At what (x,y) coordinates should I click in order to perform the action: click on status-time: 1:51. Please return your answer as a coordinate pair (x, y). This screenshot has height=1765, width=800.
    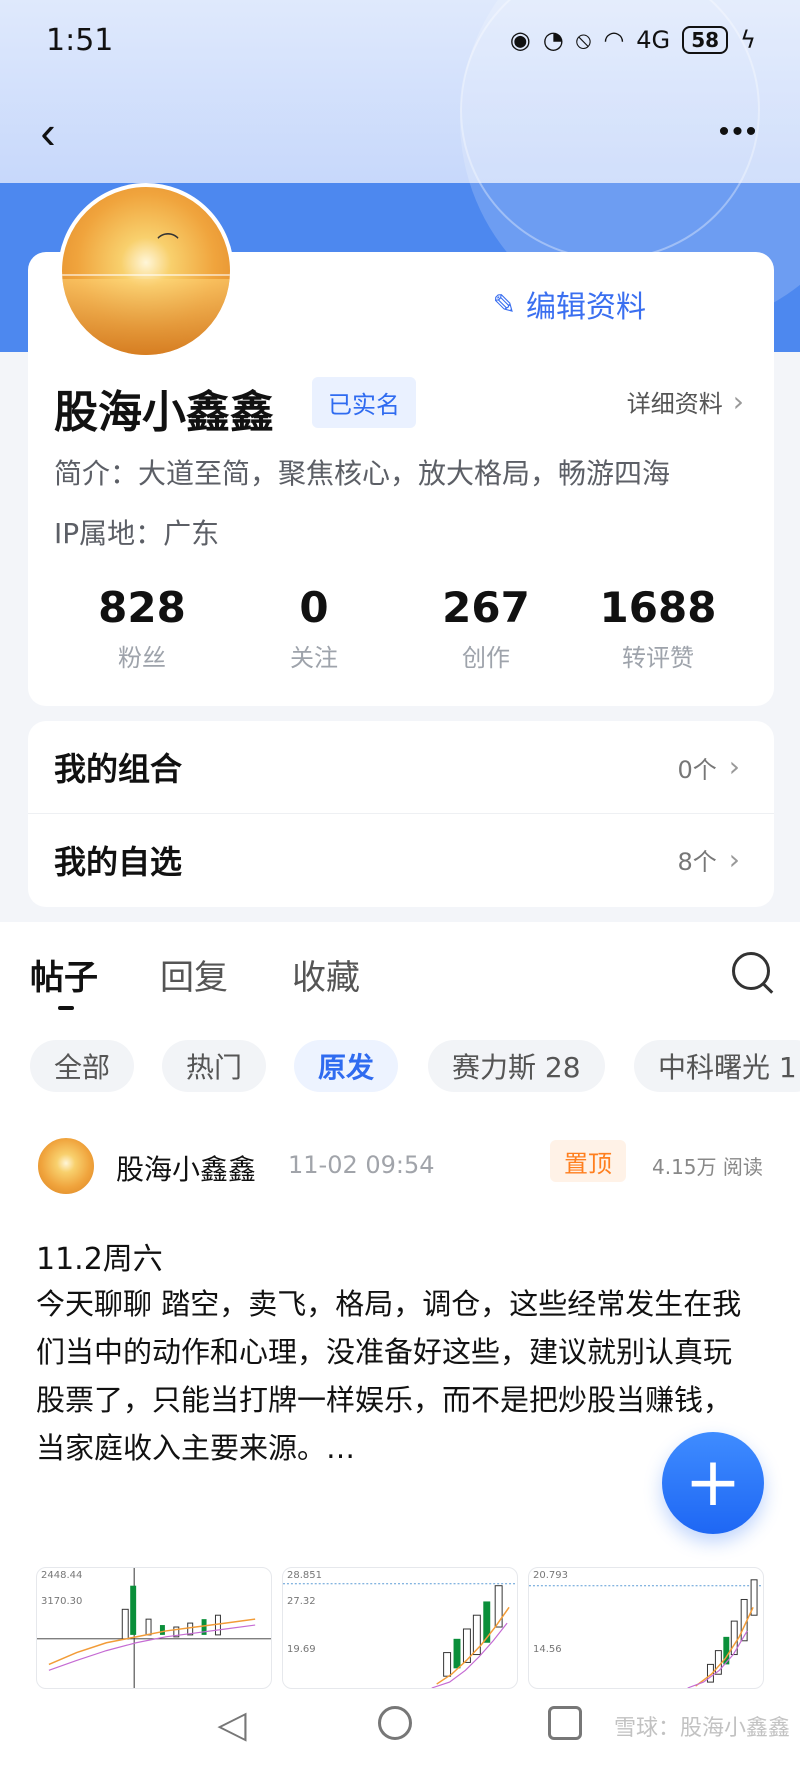
    Looking at the image, I should click on (80, 40).